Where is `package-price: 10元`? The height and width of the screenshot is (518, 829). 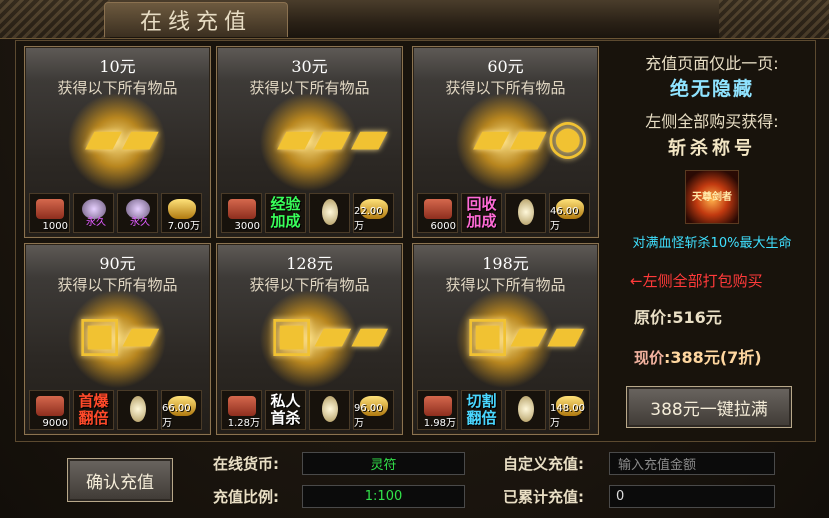
package-price: 10元 is located at coordinates (117, 66).